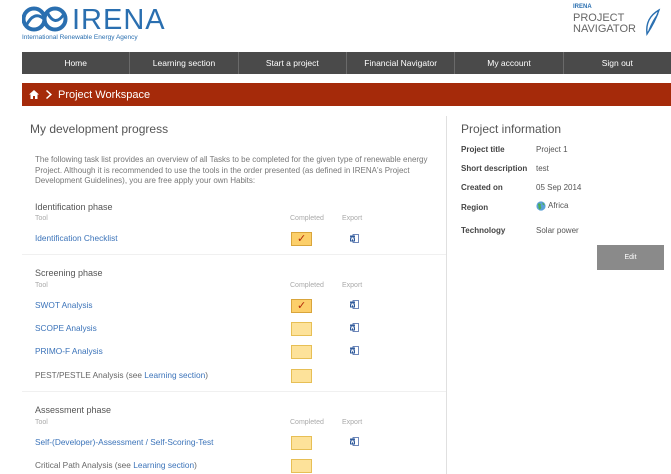  What do you see at coordinates (653, 22) in the screenshot?
I see `leaf-swirl-icon` at bounding box center [653, 22].